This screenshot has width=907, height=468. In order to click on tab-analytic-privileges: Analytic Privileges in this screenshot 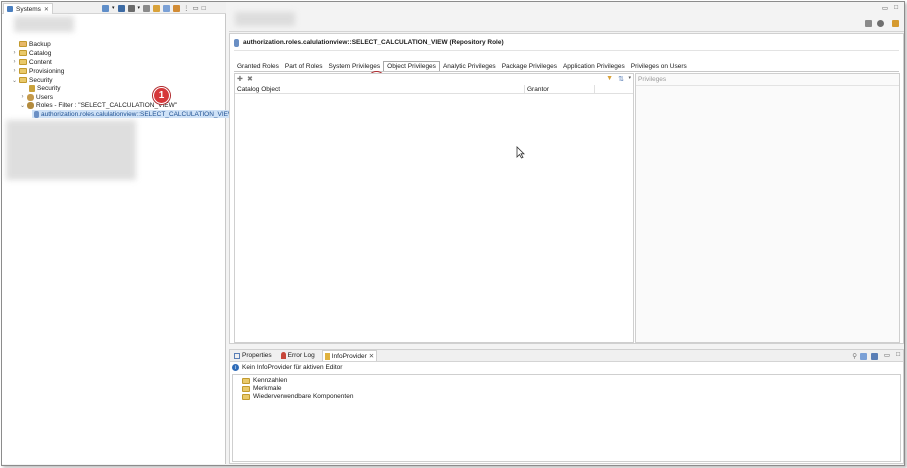, I will do `click(469, 66)`.